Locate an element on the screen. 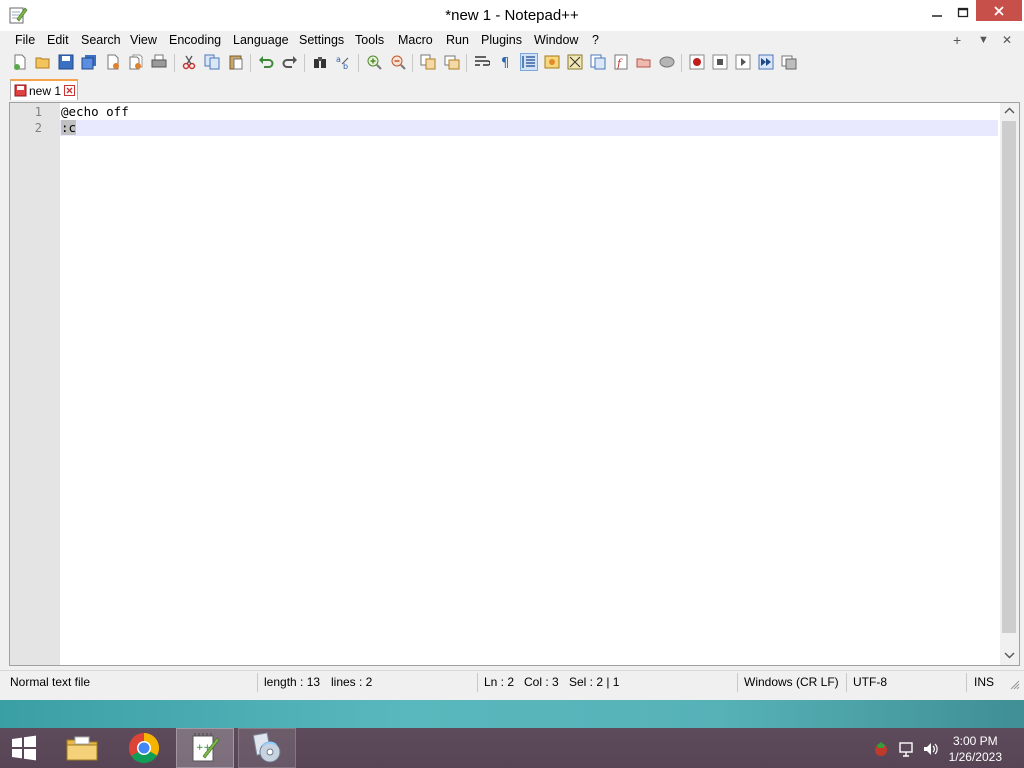 Image resolution: width=1024 pixels, height=768 pixels. word-wrap-button is located at coordinates (482, 62).